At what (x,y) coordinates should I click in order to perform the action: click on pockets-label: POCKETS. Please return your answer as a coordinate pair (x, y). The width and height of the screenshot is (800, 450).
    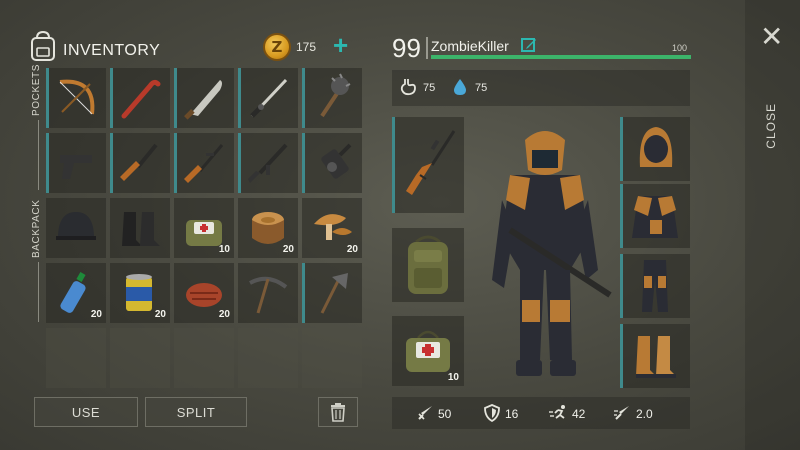
    Looking at the image, I should click on (36, 90).